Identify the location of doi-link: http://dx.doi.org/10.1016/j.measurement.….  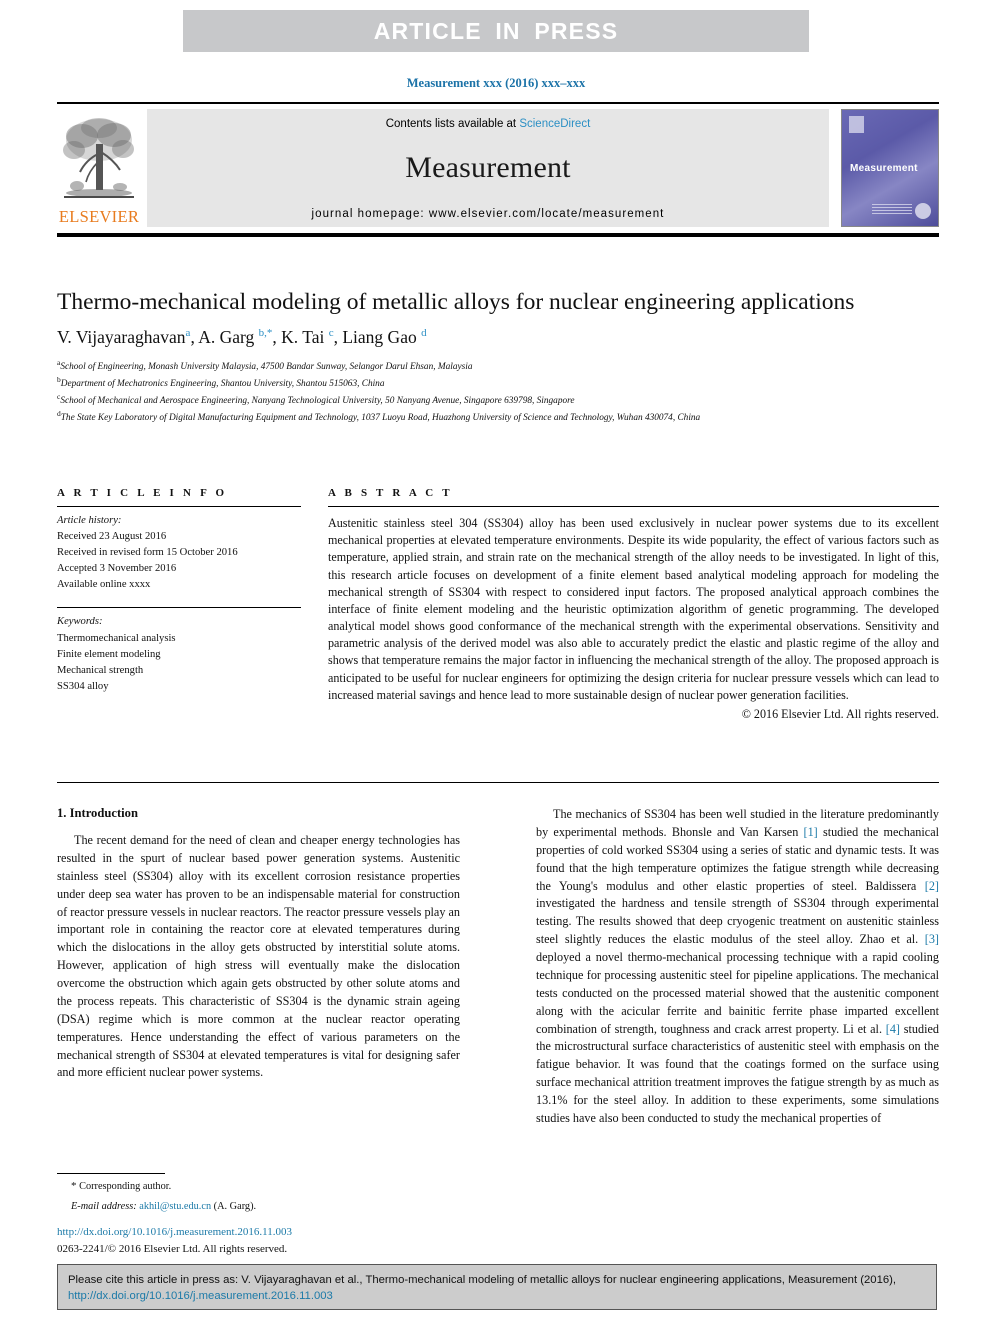
(272, 1232).